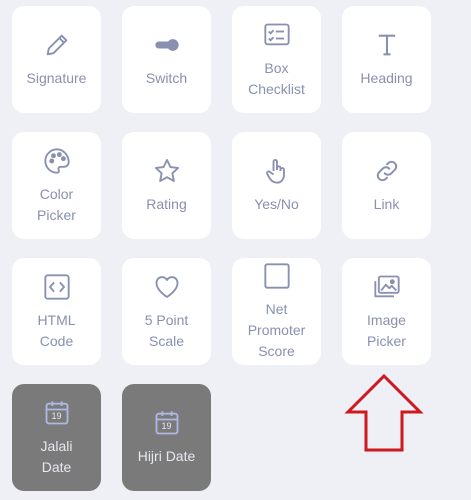  I want to click on up-arrow-annotation, so click(384, 412).